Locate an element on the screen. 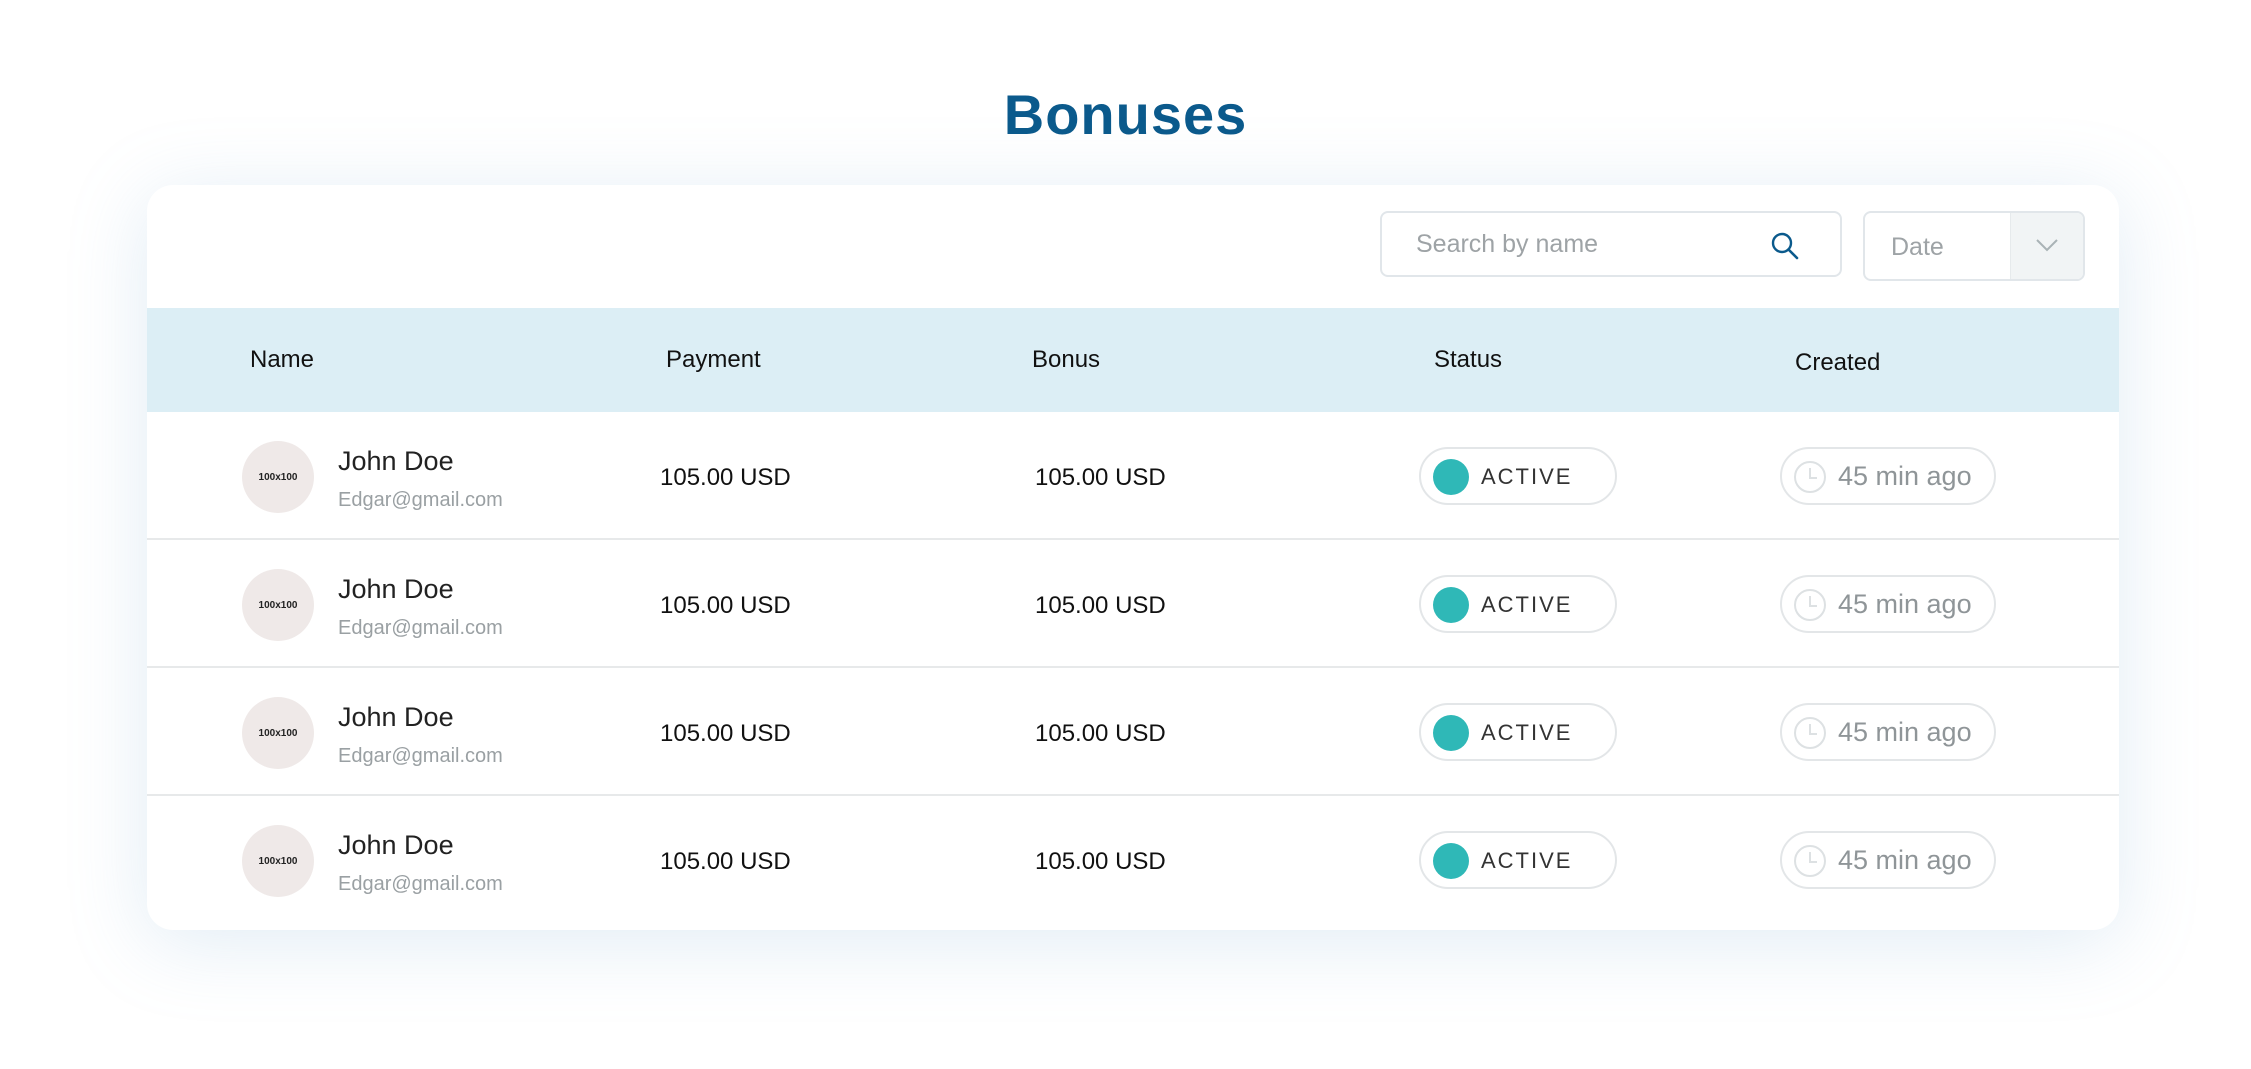 This screenshot has width=2251, height=1069. chevron-down-icon is located at coordinates (2047, 245).